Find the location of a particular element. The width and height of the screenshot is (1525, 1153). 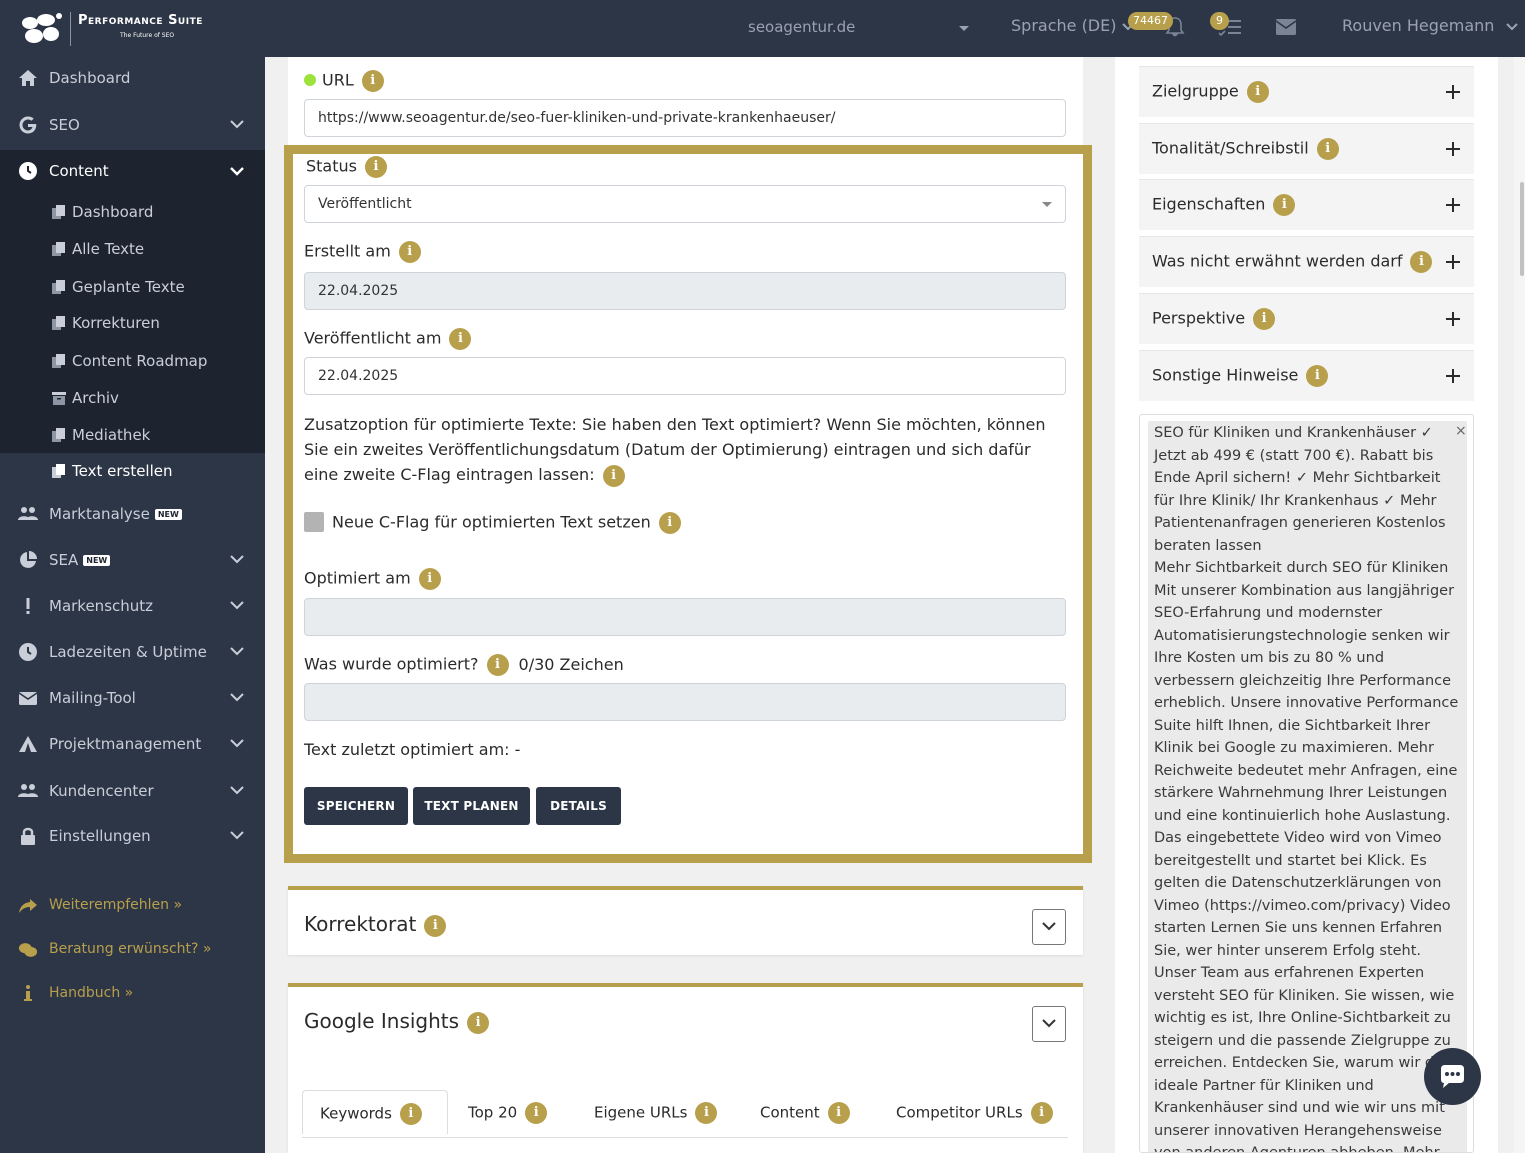

insights-toggle-button is located at coordinates (1049, 1024).